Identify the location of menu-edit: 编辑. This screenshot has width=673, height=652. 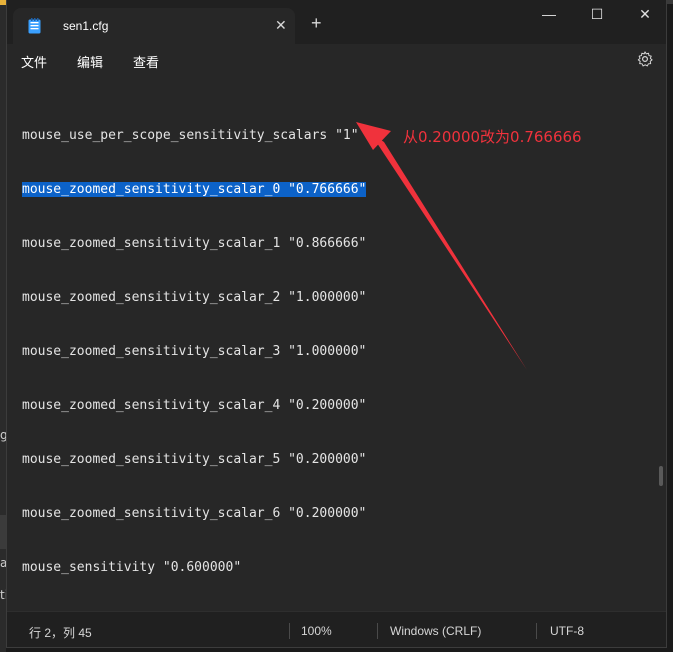
(90, 61).